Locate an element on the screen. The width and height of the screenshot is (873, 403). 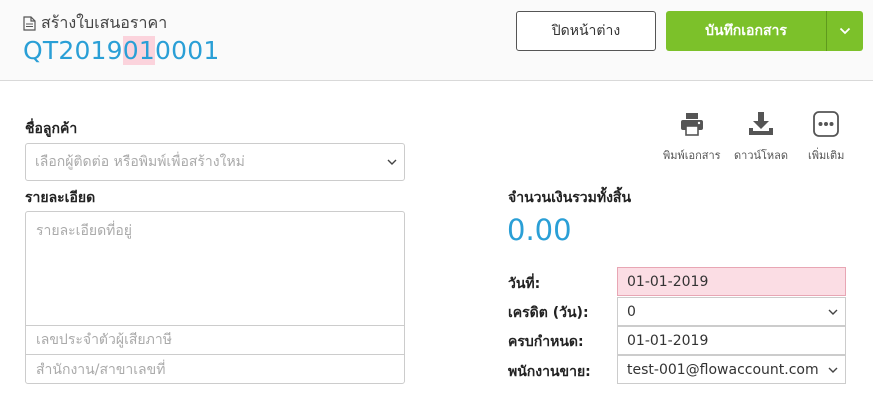
save-options-dropdown is located at coordinates (844, 31).